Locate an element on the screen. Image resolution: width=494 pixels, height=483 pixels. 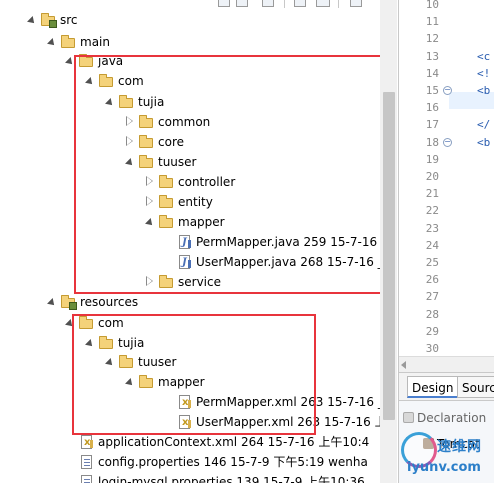
line-number: 11 is located at coordinates (432, 22).